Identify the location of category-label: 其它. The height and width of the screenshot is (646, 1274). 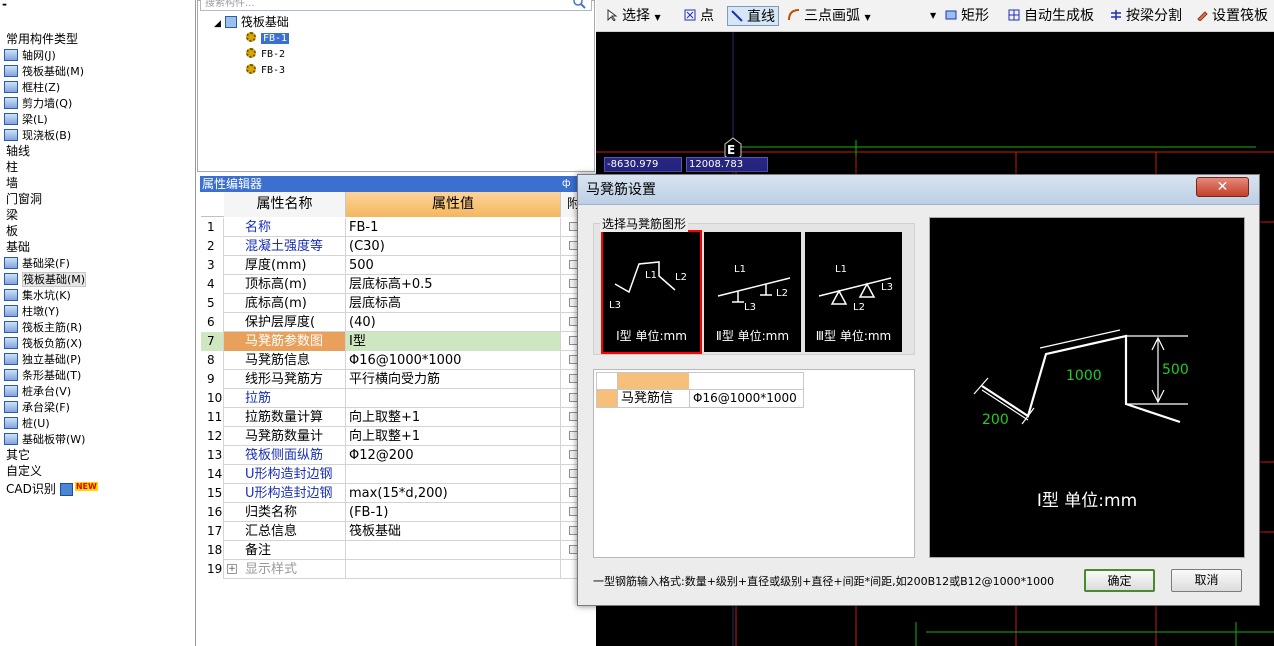
(18, 455).